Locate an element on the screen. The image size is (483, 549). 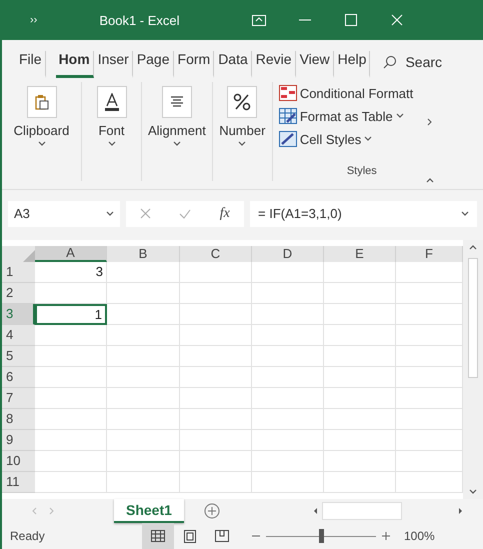
chevron-icon is located at coordinates (42, 143).